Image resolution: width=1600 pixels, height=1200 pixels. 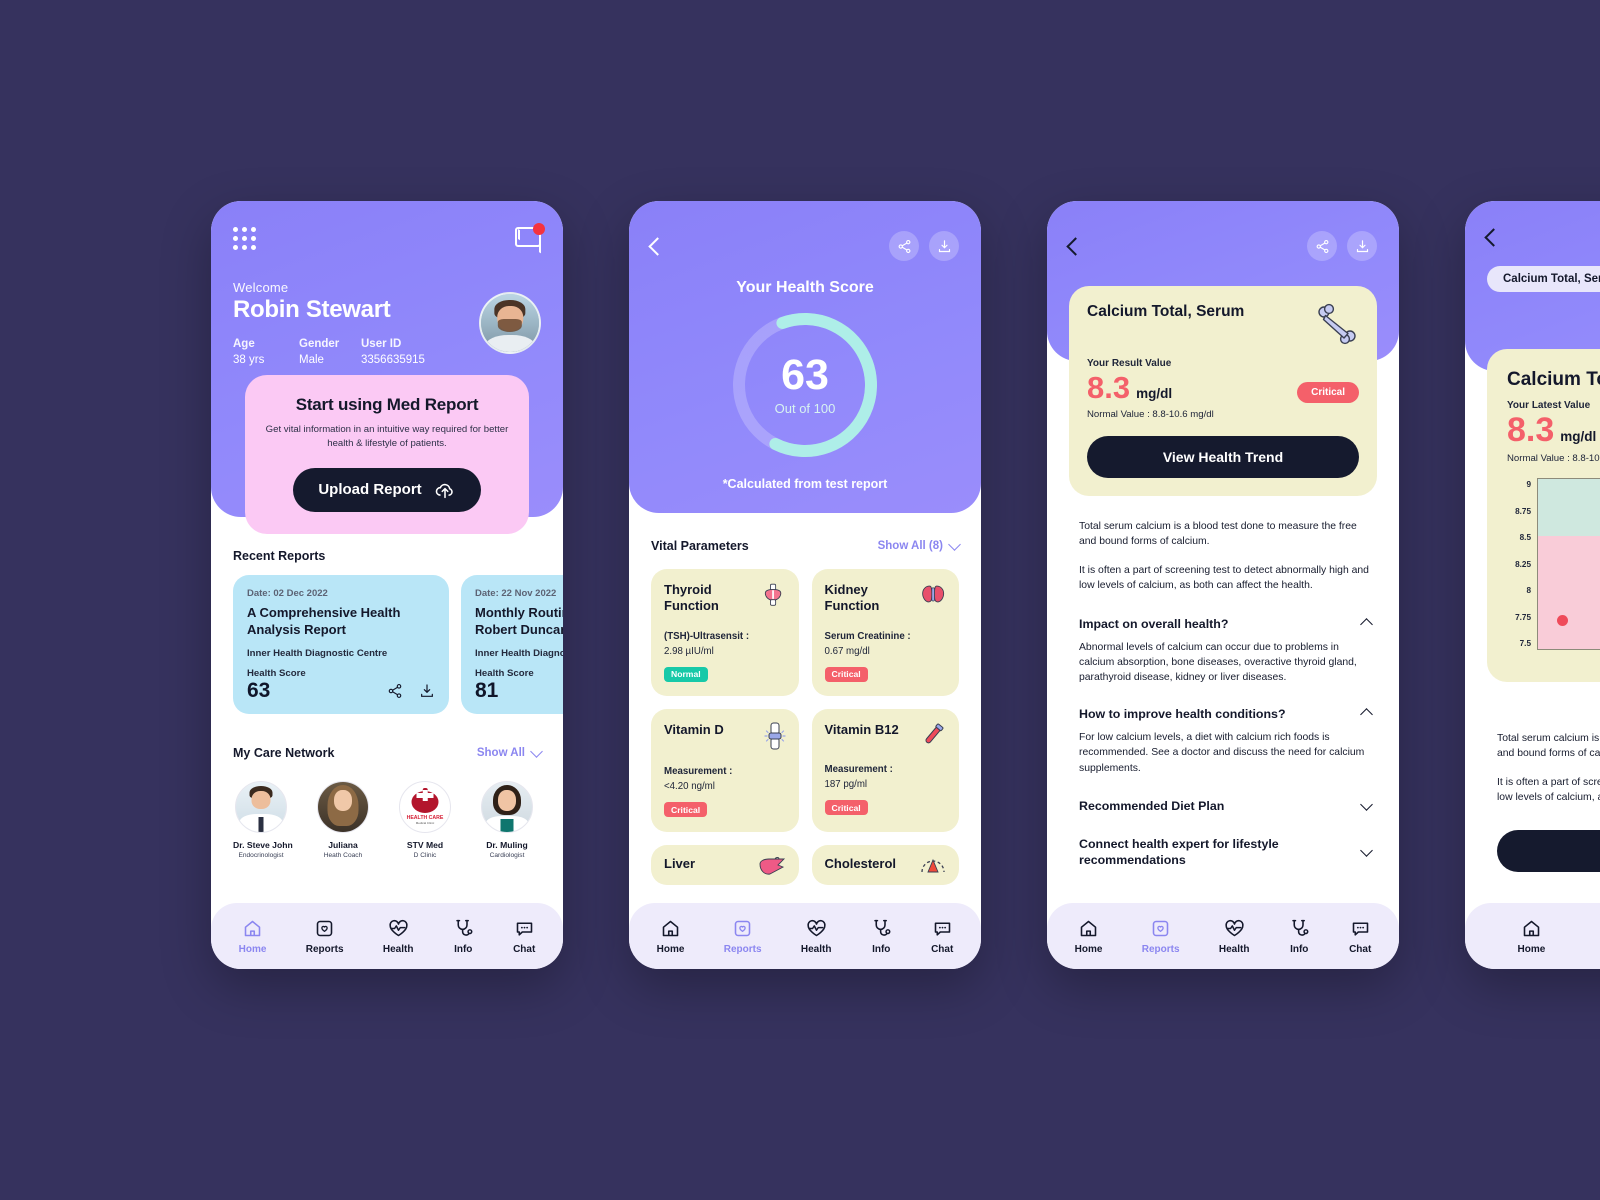 I want to click on bottom-nav: Home Reports ·, so click(x=1532, y=936).